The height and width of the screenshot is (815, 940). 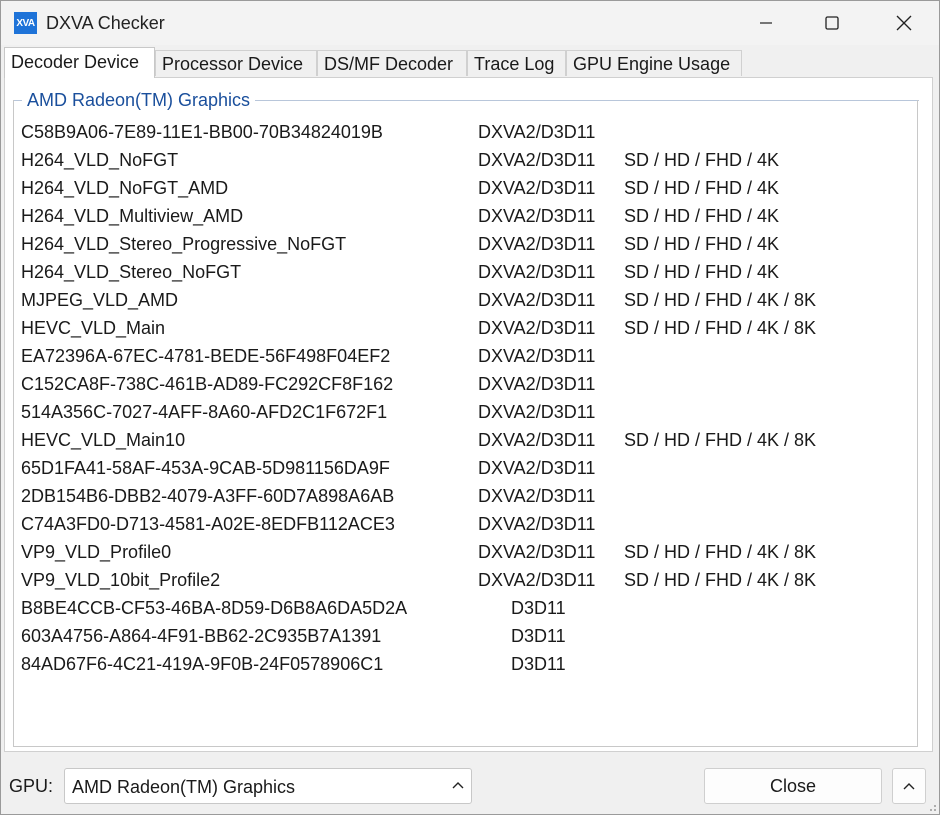 What do you see at coordinates (79, 62) in the screenshot?
I see `tab-decoder-device: Decoder Device` at bounding box center [79, 62].